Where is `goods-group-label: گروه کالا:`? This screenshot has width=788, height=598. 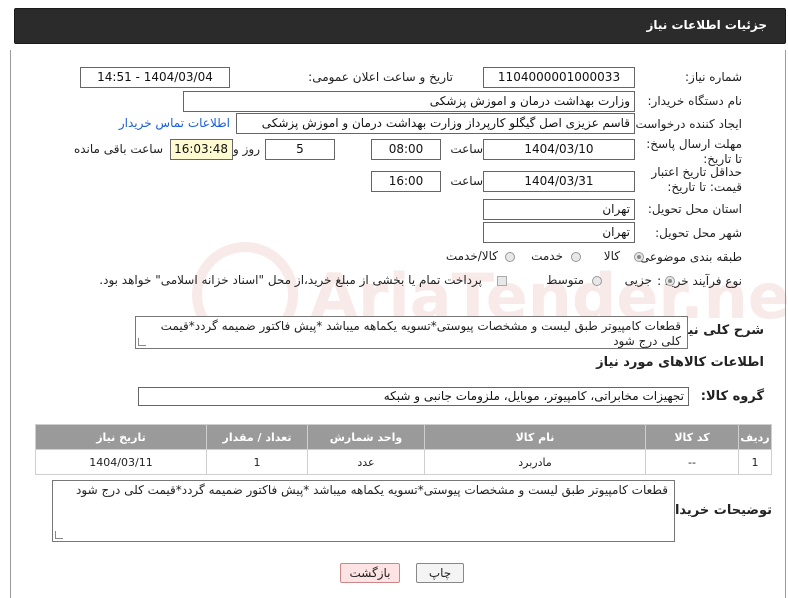
goods-group-label: گروه کالا: is located at coordinates (732, 396).